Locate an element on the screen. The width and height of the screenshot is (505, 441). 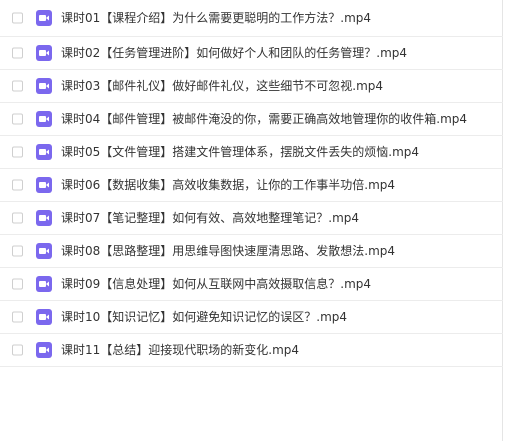
file-row: 课时08【思路整理】用思维导图快速厘清思路、发散想法.mp4 is located at coordinates (251, 251).